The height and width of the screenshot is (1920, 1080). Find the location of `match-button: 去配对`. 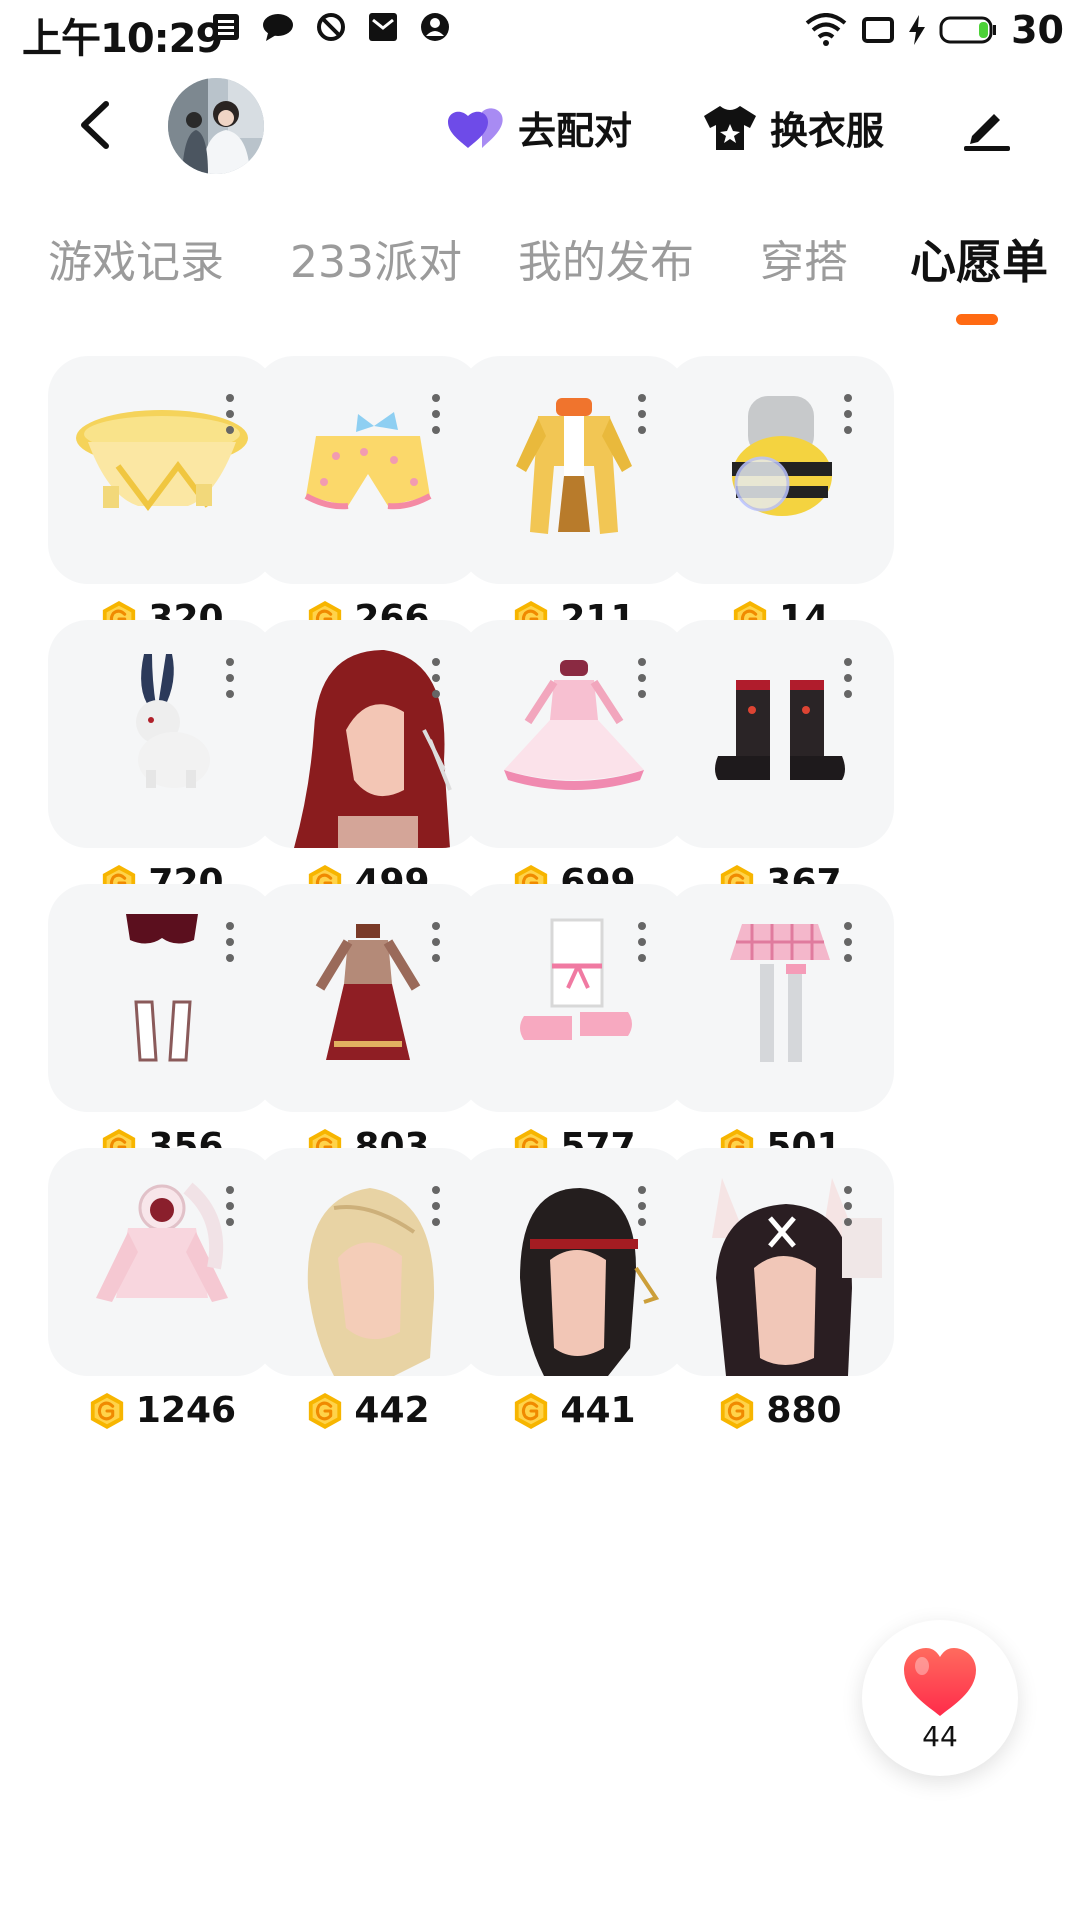

match-button: 去配对 is located at coordinates (539, 127).